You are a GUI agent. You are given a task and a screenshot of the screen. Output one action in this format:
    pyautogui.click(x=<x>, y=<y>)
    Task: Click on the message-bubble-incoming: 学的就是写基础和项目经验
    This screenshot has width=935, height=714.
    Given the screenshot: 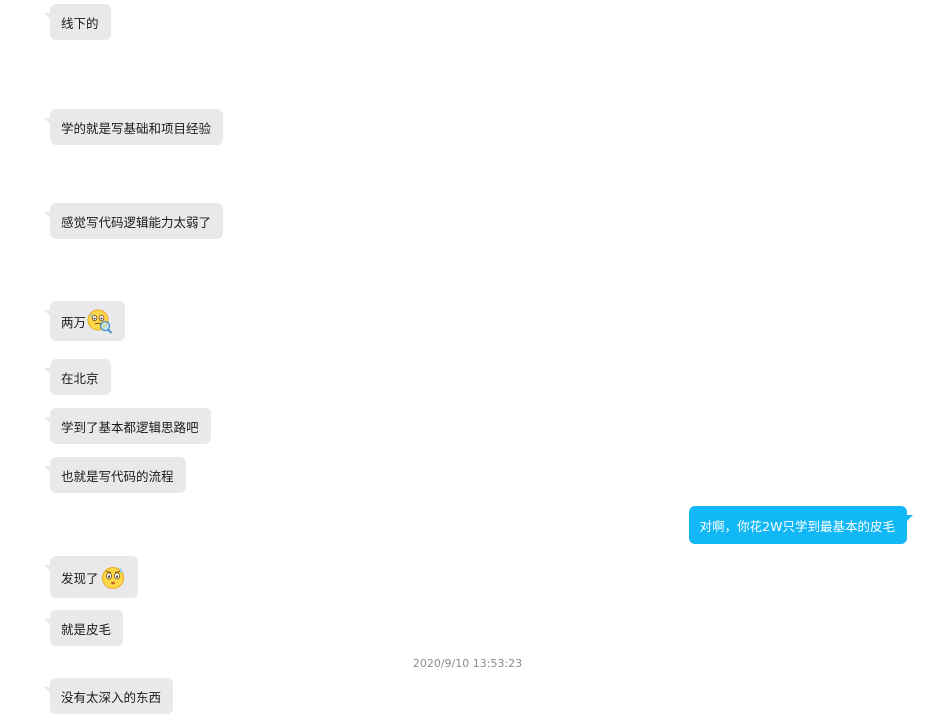 What is the action you would take?
    pyautogui.click(x=133, y=127)
    